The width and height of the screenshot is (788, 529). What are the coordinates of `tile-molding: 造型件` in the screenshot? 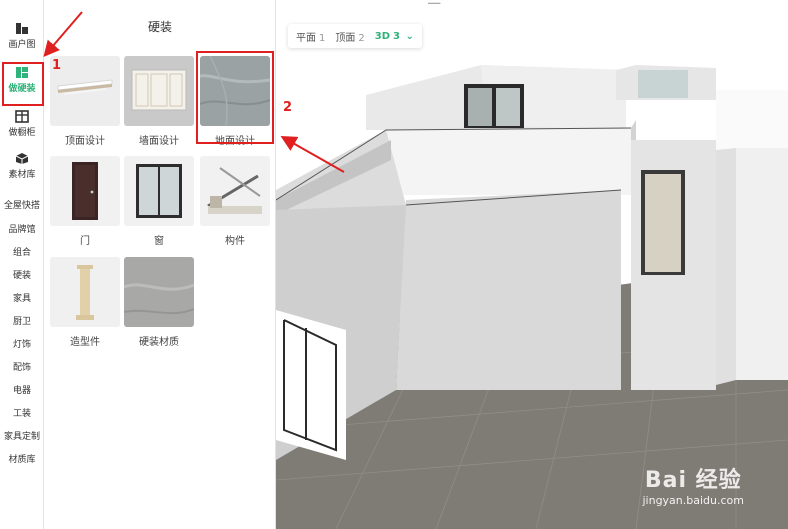 It's located at (85, 302).